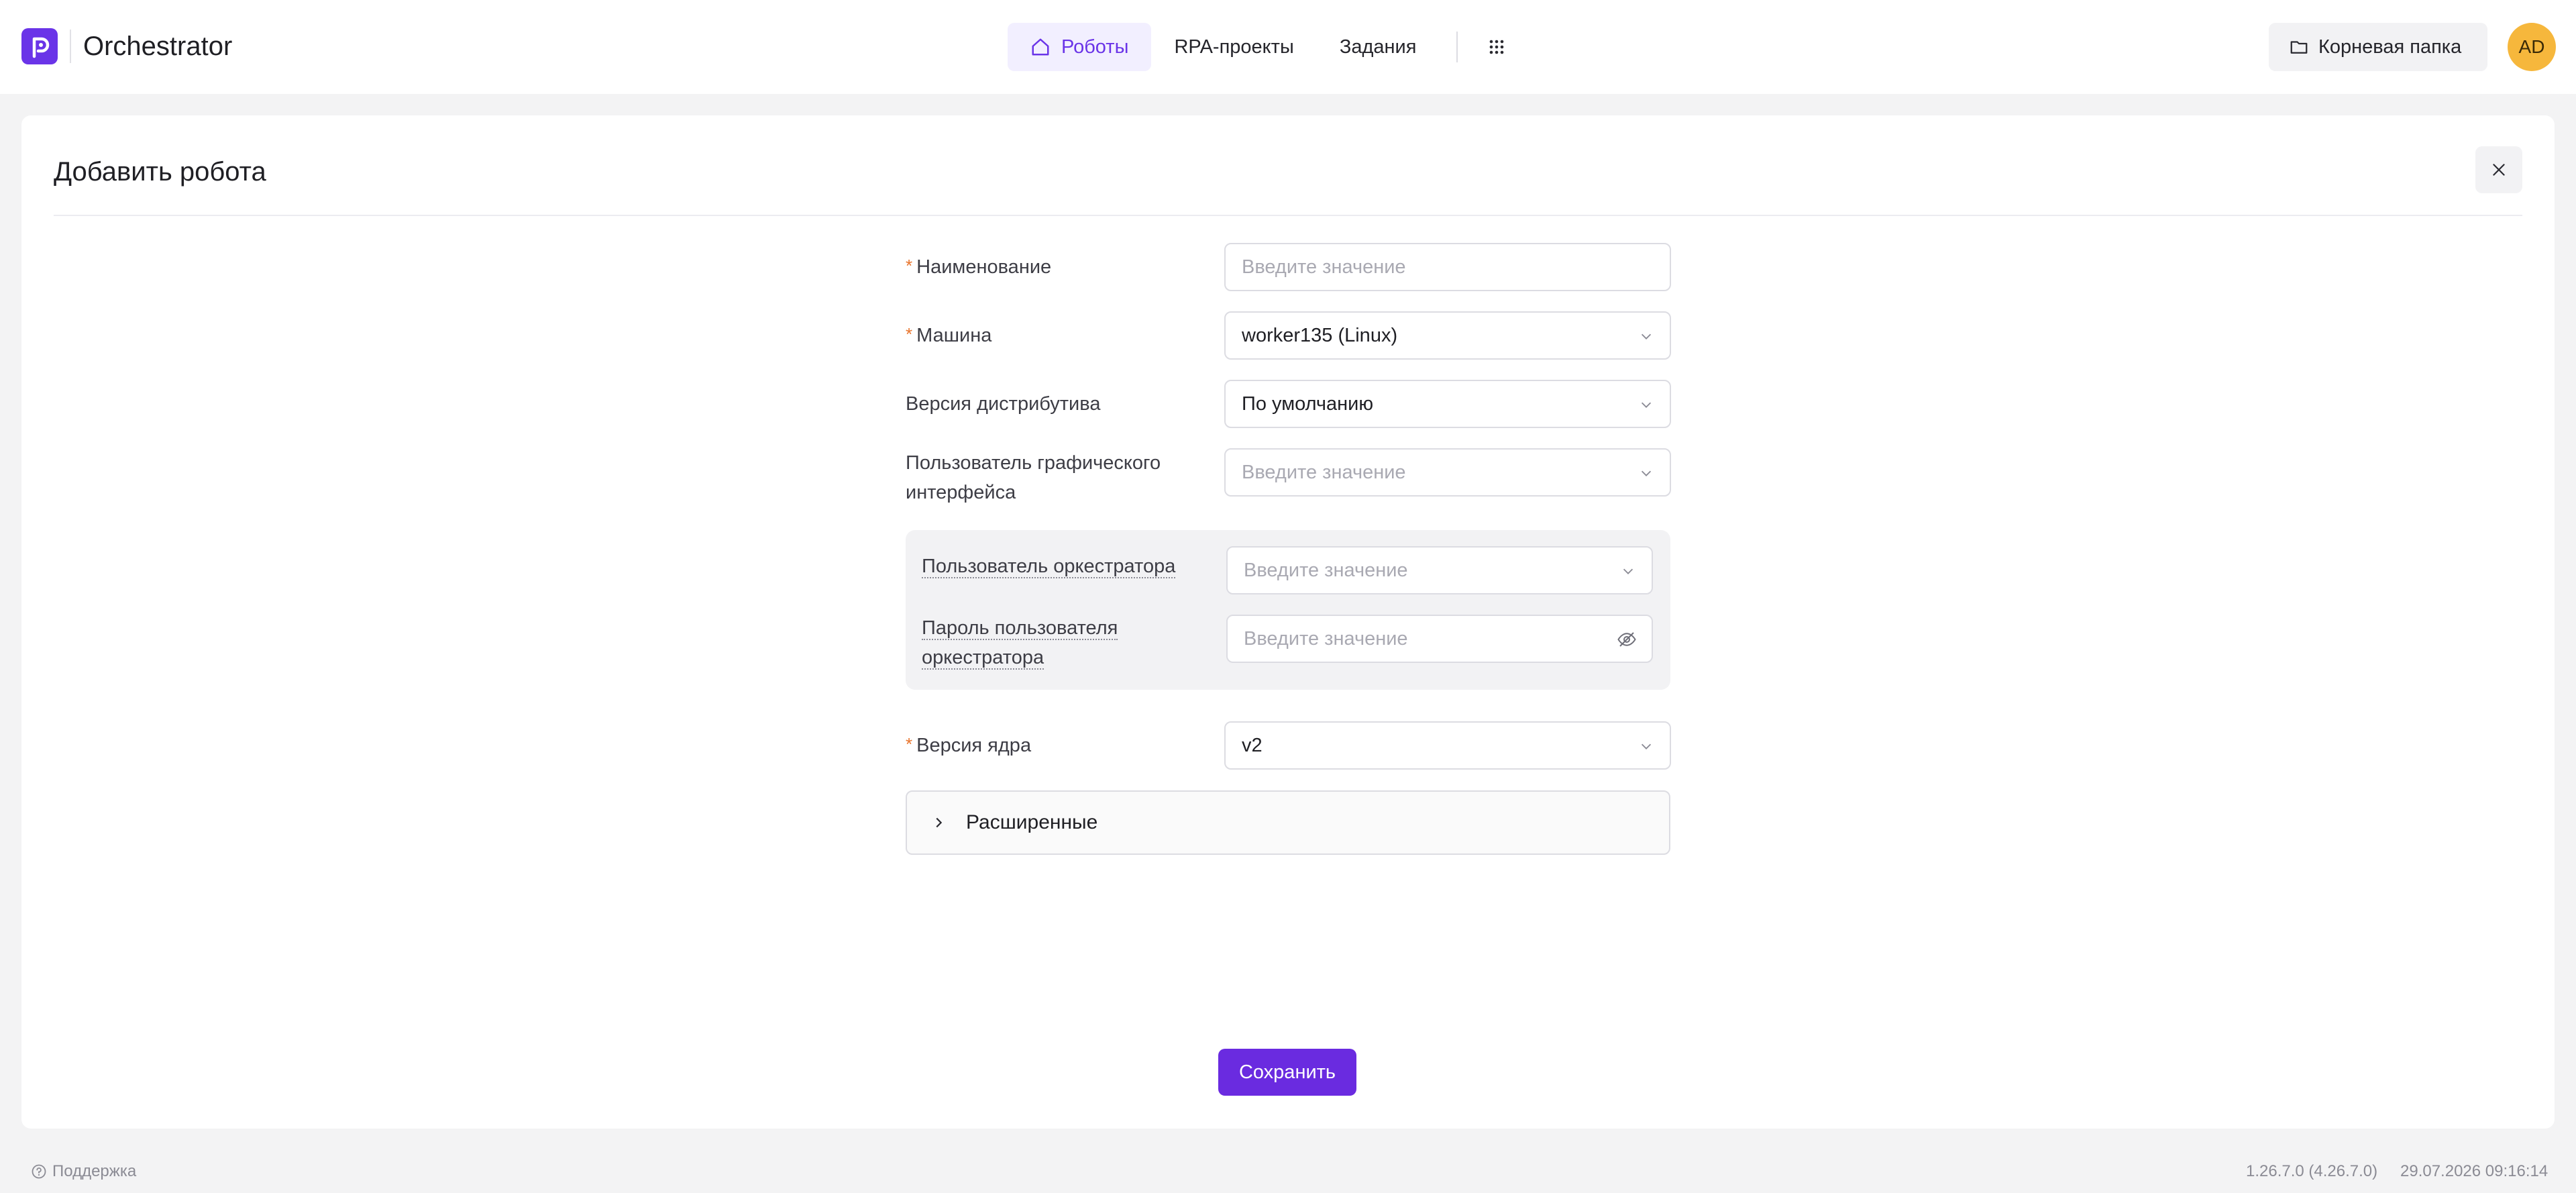 The width and height of the screenshot is (2576, 1193). What do you see at coordinates (1457, 47) in the screenshot?
I see `nav-separator` at bounding box center [1457, 47].